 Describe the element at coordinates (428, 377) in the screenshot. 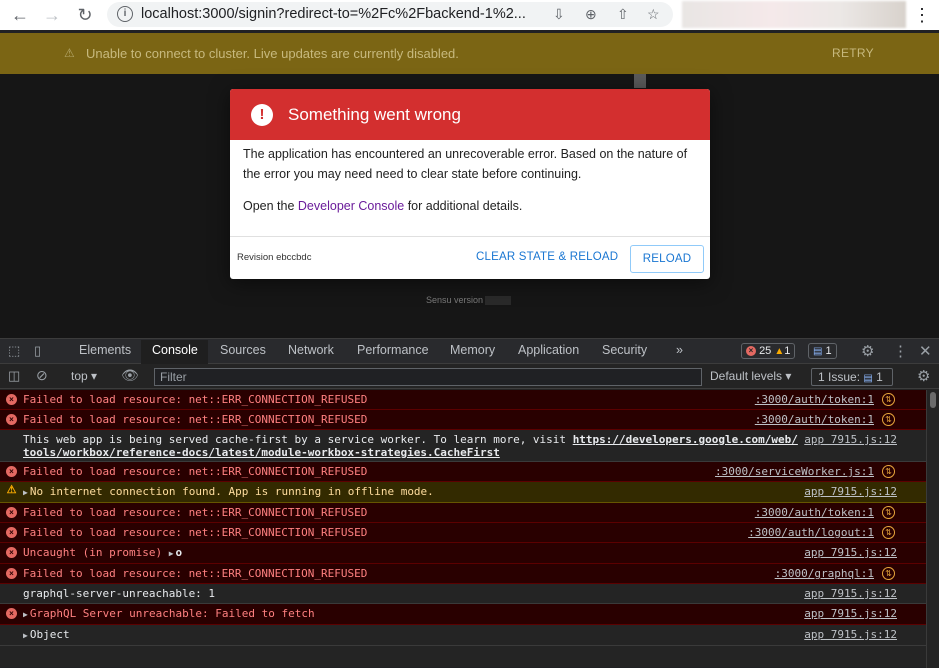

I see `console-filter-input: Filter` at that location.